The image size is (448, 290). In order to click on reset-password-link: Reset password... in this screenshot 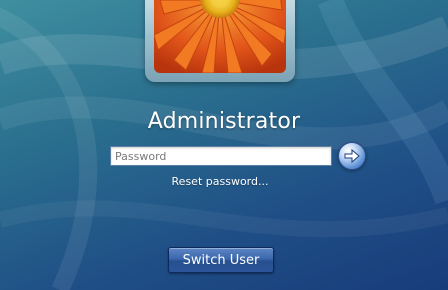, I will do `click(220, 181)`.